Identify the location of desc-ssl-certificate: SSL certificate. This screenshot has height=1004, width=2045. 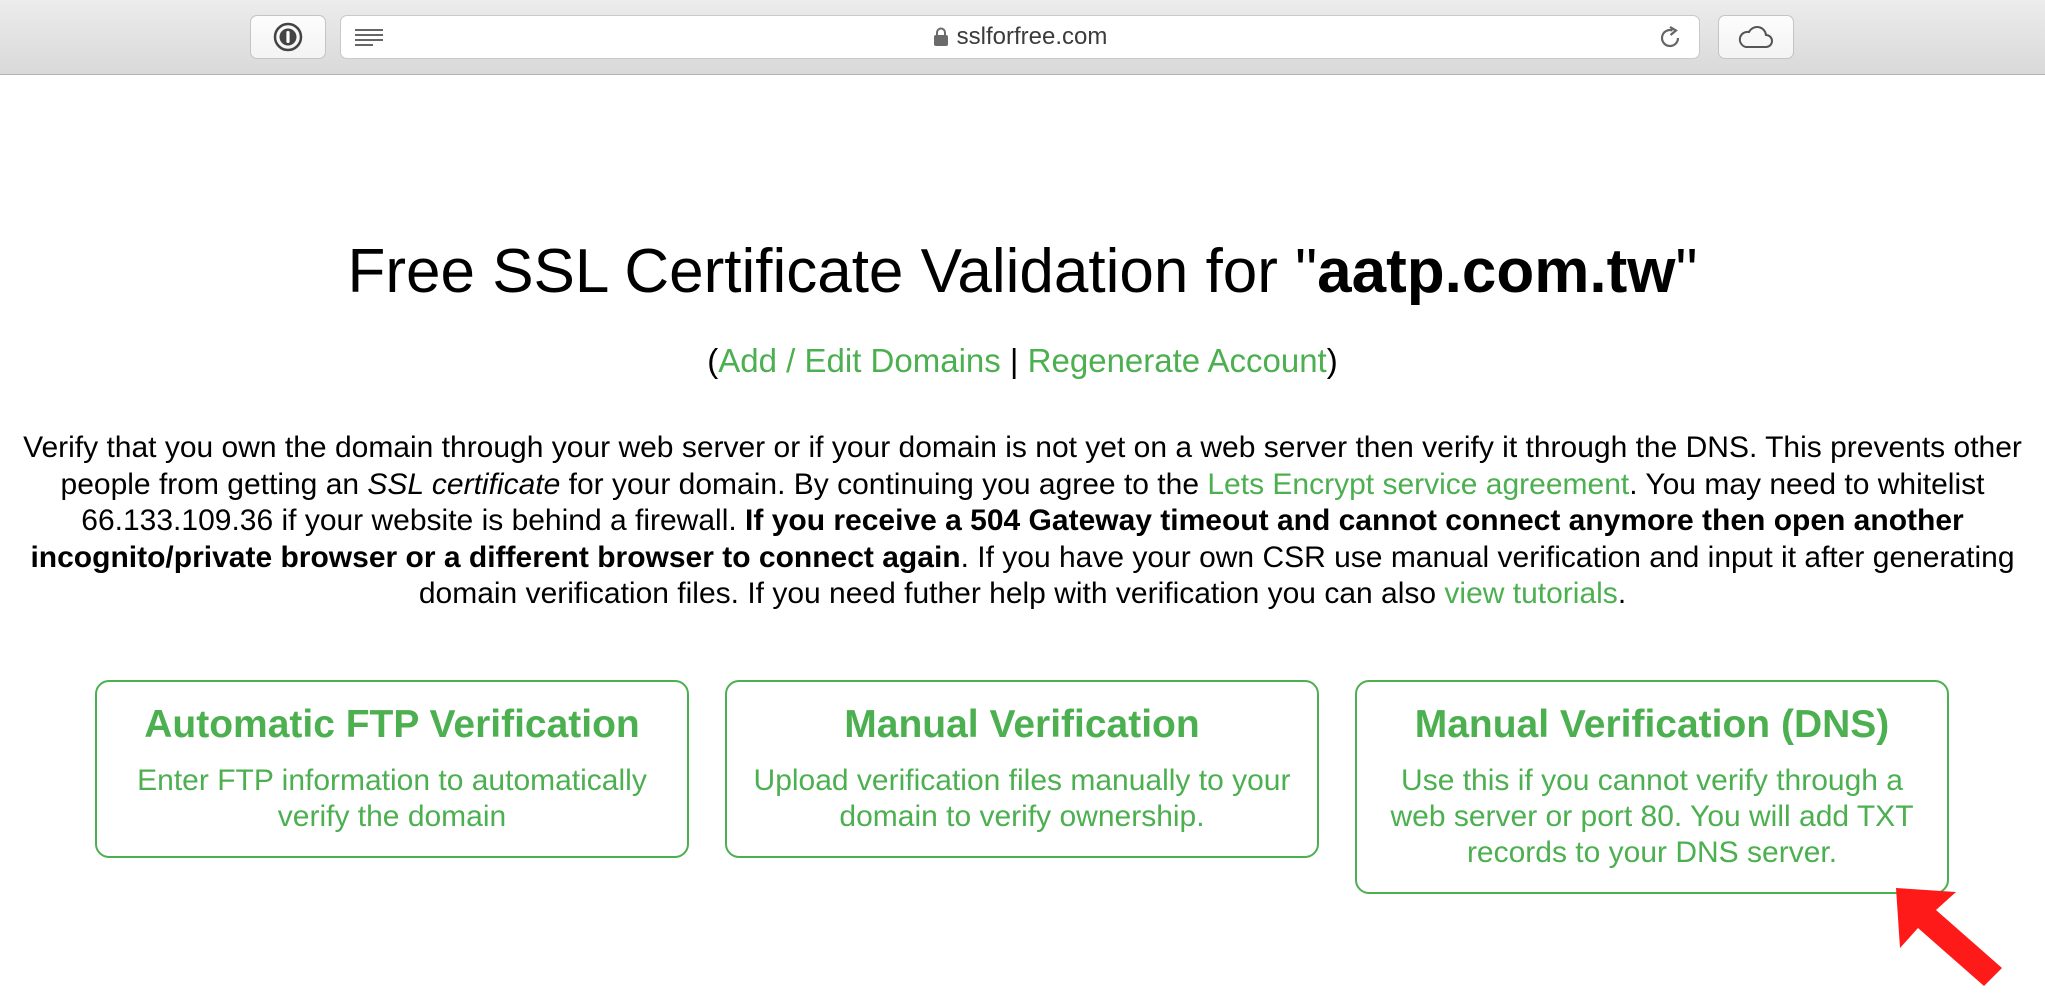
(464, 484).